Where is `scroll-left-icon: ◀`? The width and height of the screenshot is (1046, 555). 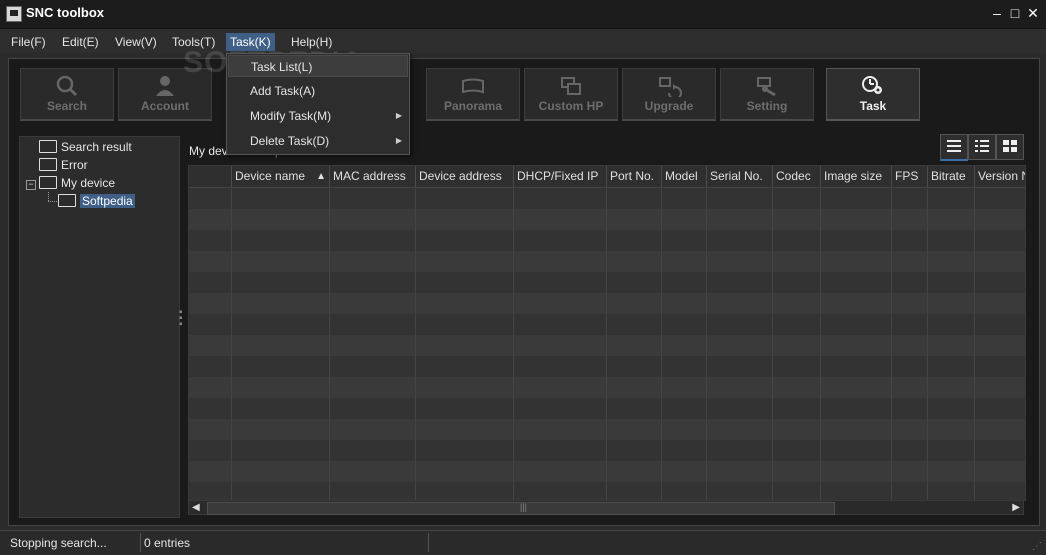
scroll-left-icon: ◀ is located at coordinates (196, 507).